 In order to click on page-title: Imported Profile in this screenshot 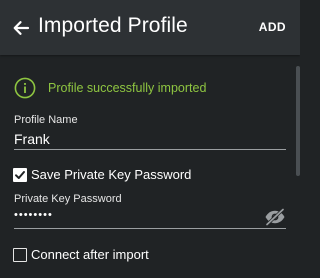, I will do `click(113, 25)`.